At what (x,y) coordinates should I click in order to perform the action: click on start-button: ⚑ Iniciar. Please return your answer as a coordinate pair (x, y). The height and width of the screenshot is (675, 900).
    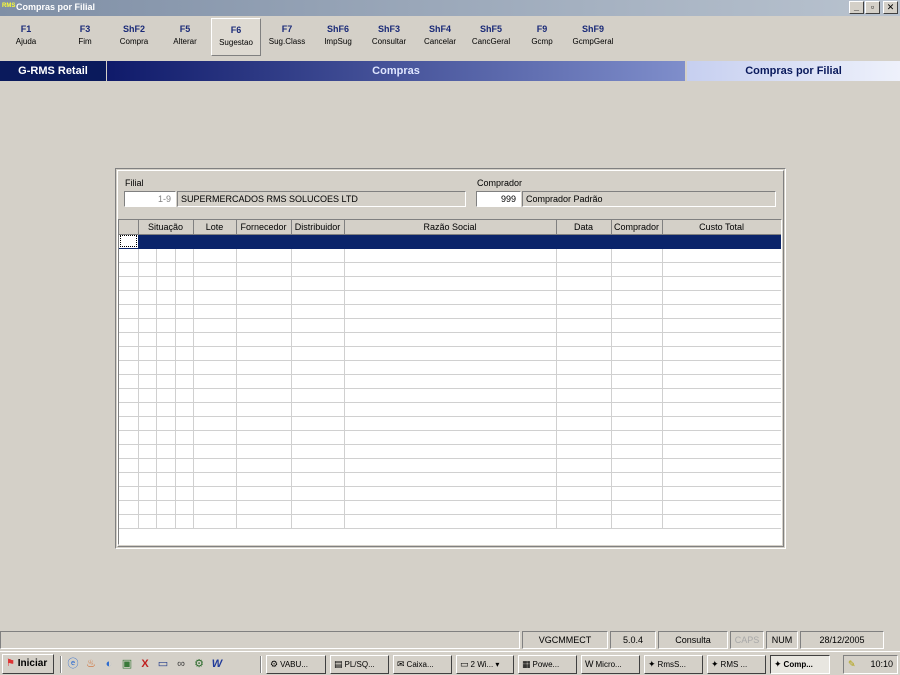
    Looking at the image, I should click on (28, 664).